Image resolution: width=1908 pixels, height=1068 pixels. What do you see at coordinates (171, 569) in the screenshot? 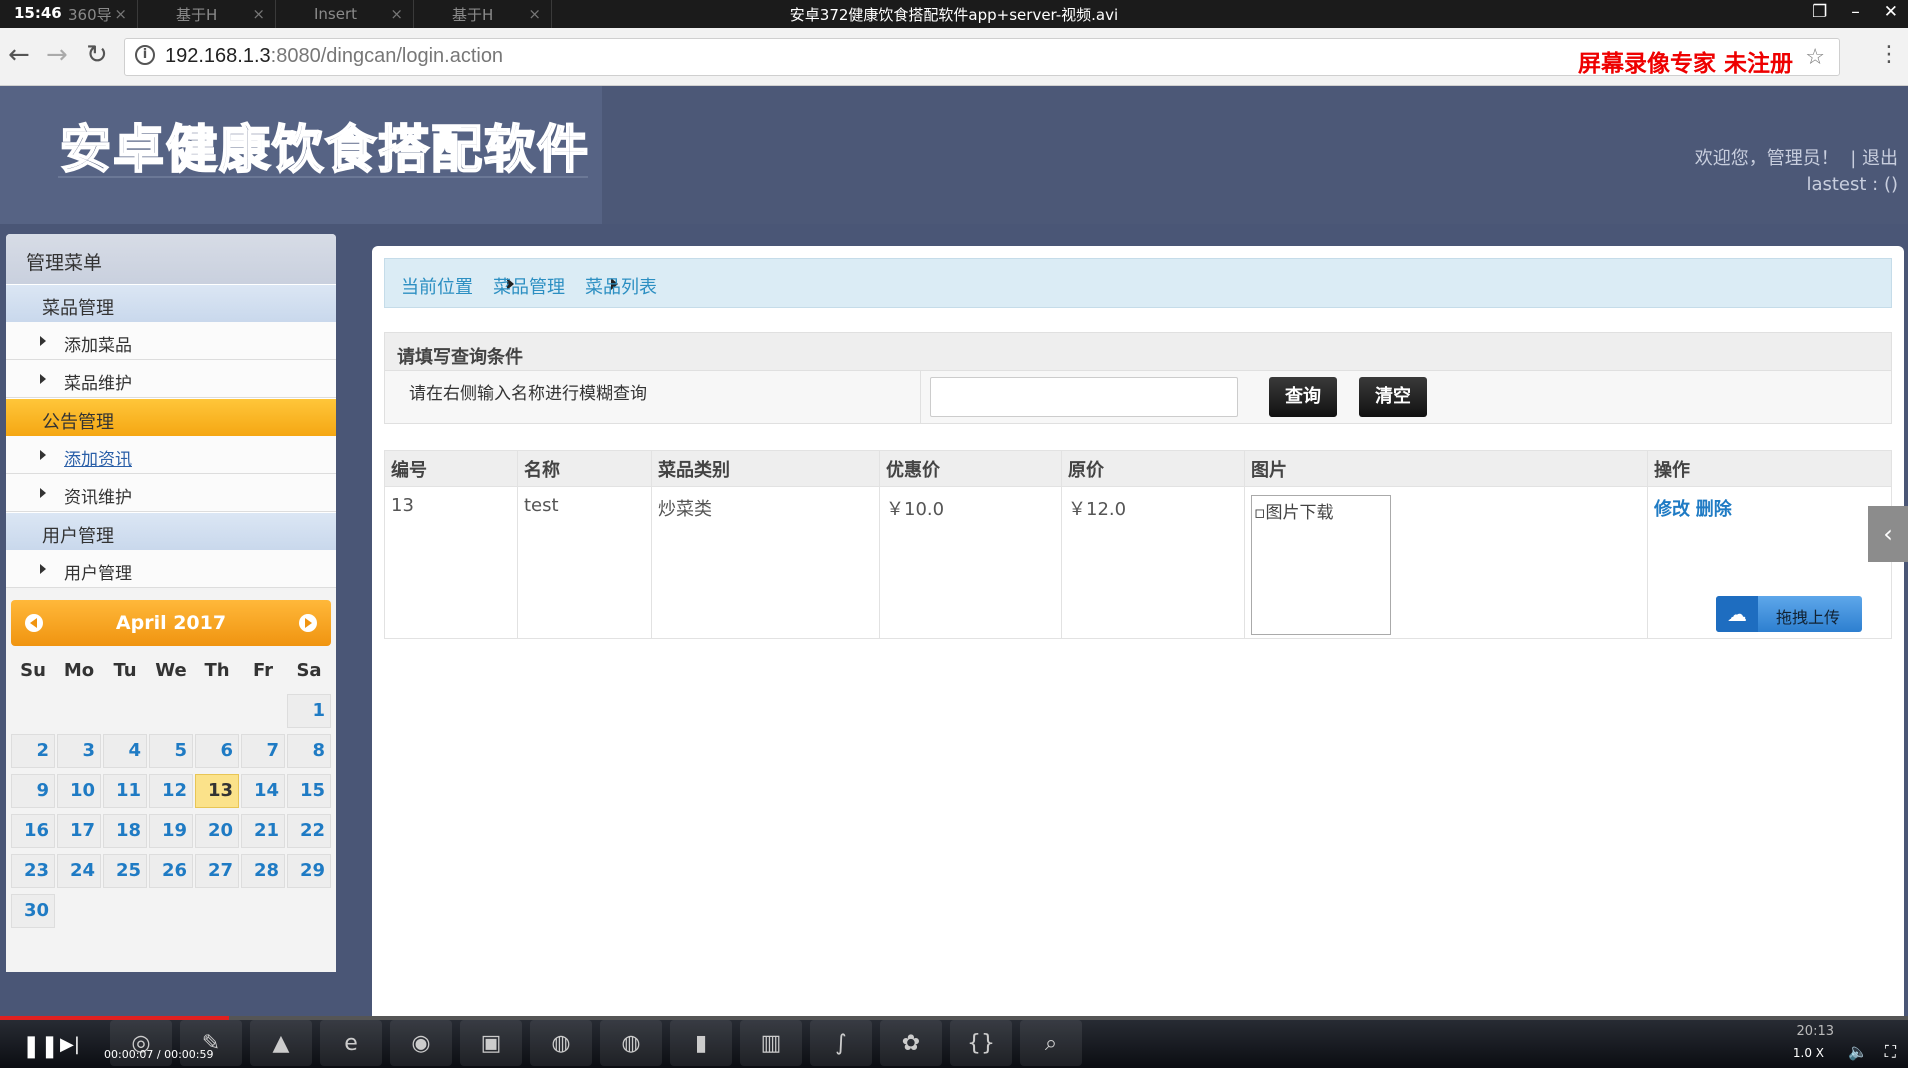
I see `sidebar-item-user-manage: 用户管理` at bounding box center [171, 569].